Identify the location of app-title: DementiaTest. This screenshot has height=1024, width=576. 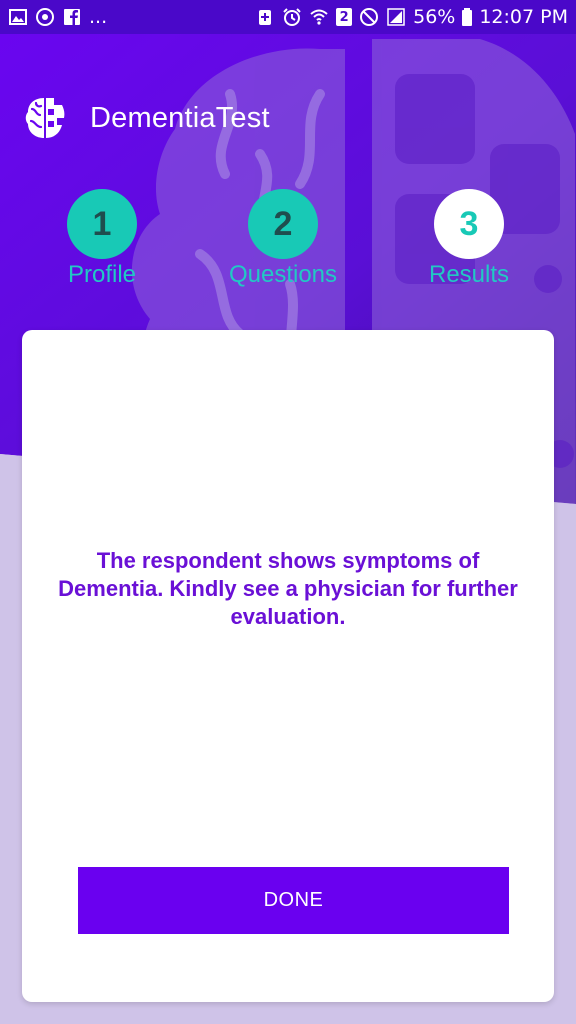
(180, 117).